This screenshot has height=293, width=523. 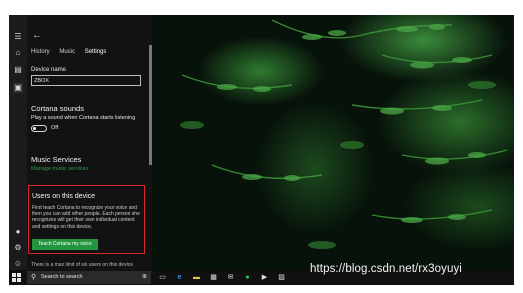 What do you see at coordinates (144, 276) in the screenshot?
I see `microphone-icon: ⊕` at bounding box center [144, 276].